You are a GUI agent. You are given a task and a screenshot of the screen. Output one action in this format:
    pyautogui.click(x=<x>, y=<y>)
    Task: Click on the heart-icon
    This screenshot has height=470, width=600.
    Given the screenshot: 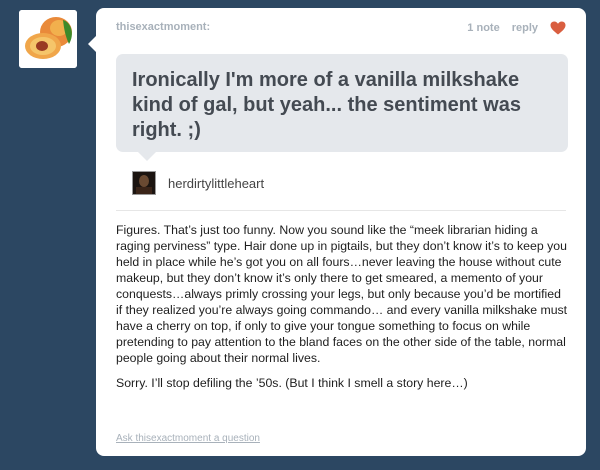 What is the action you would take?
    pyautogui.click(x=558, y=28)
    